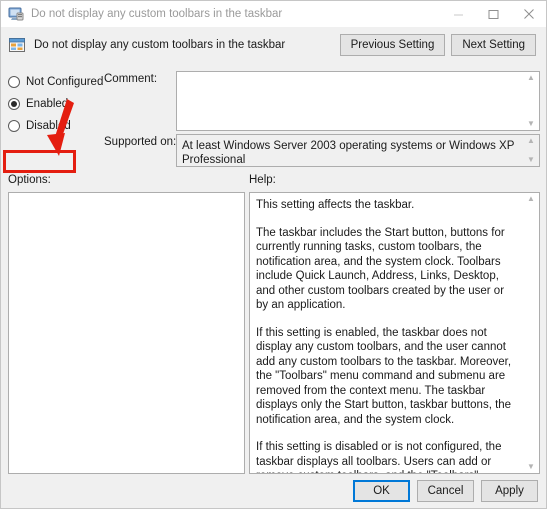 The width and height of the screenshot is (547, 509). Describe the element at coordinates (509, 491) in the screenshot. I see `apply-button: Apply` at that location.